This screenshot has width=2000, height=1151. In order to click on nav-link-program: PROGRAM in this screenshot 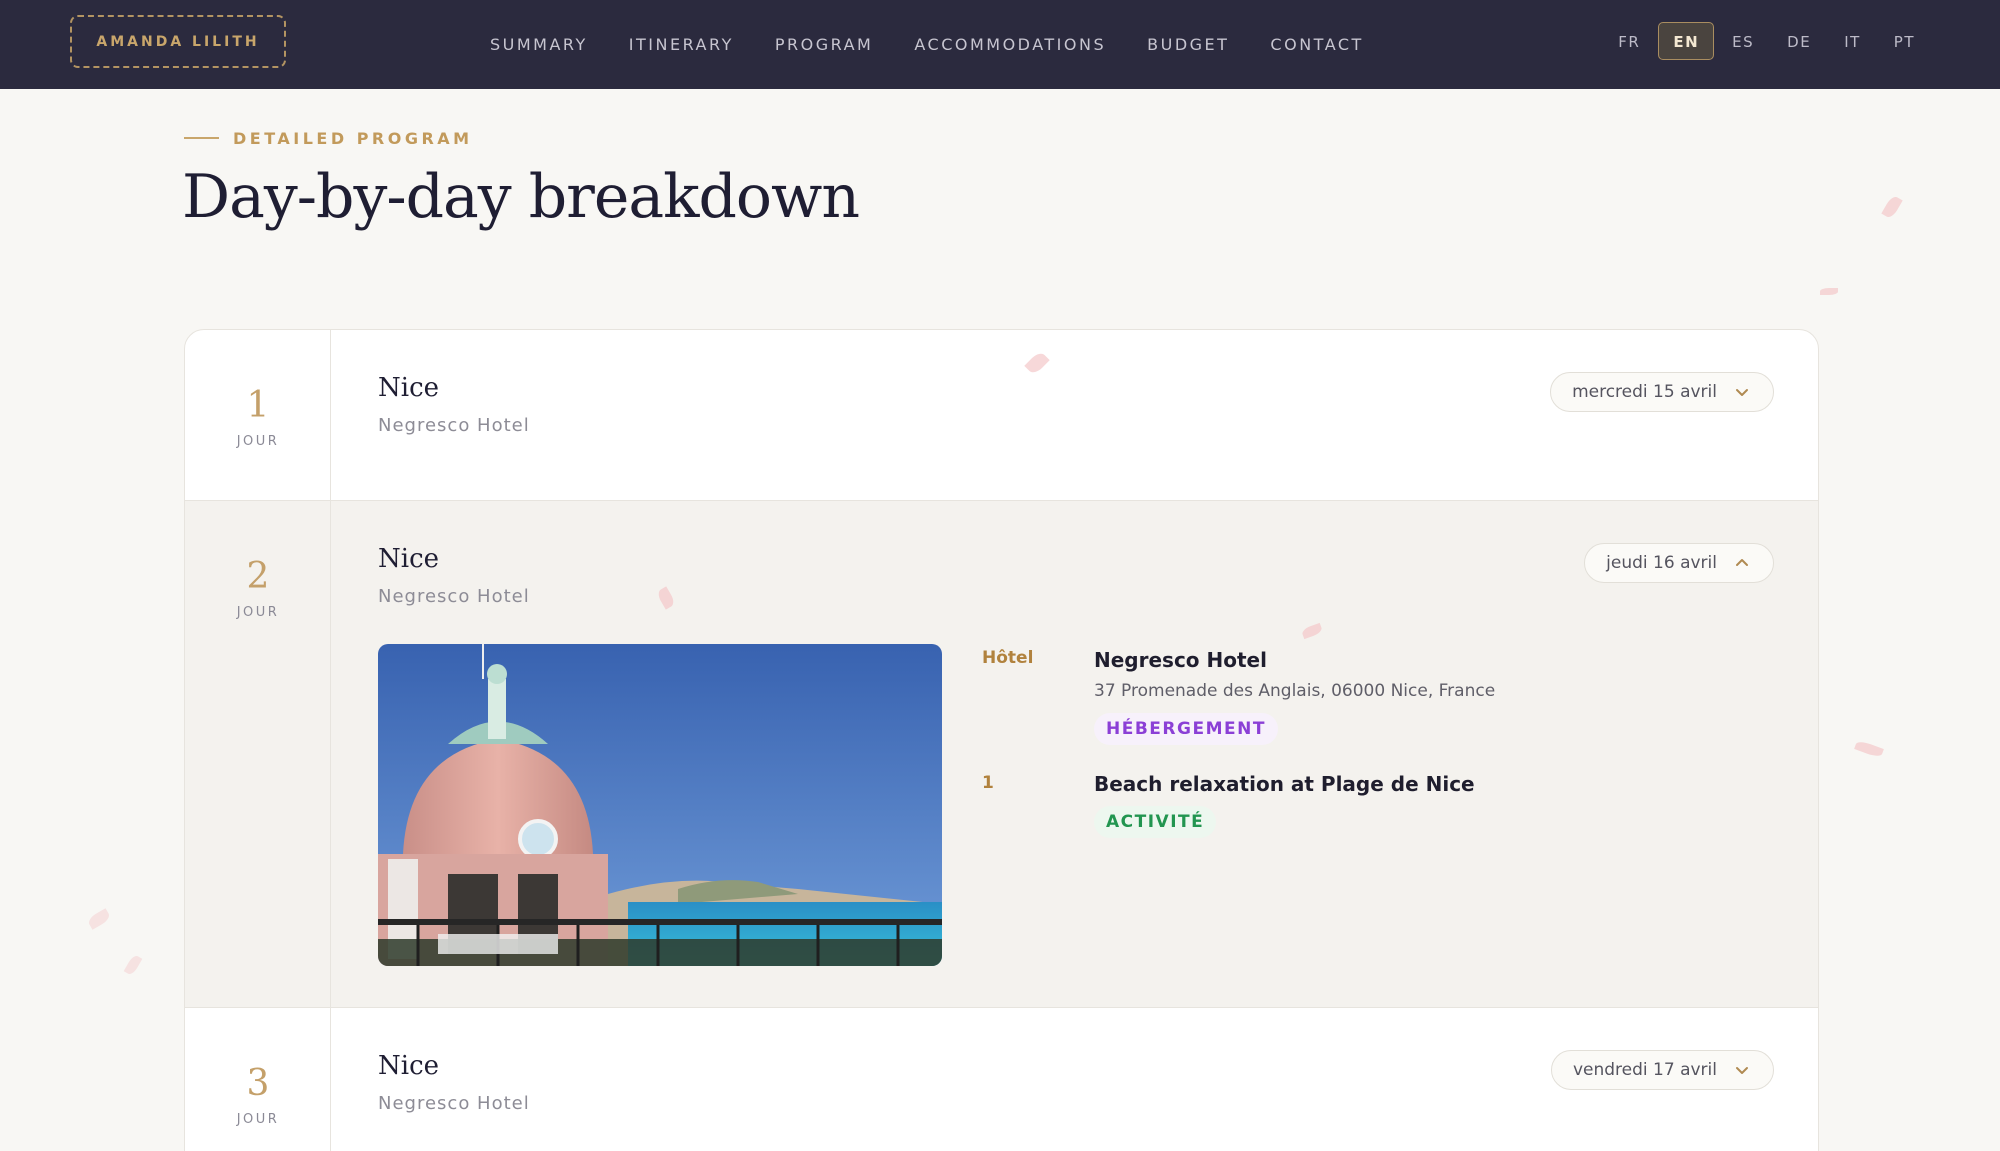, I will do `click(824, 44)`.